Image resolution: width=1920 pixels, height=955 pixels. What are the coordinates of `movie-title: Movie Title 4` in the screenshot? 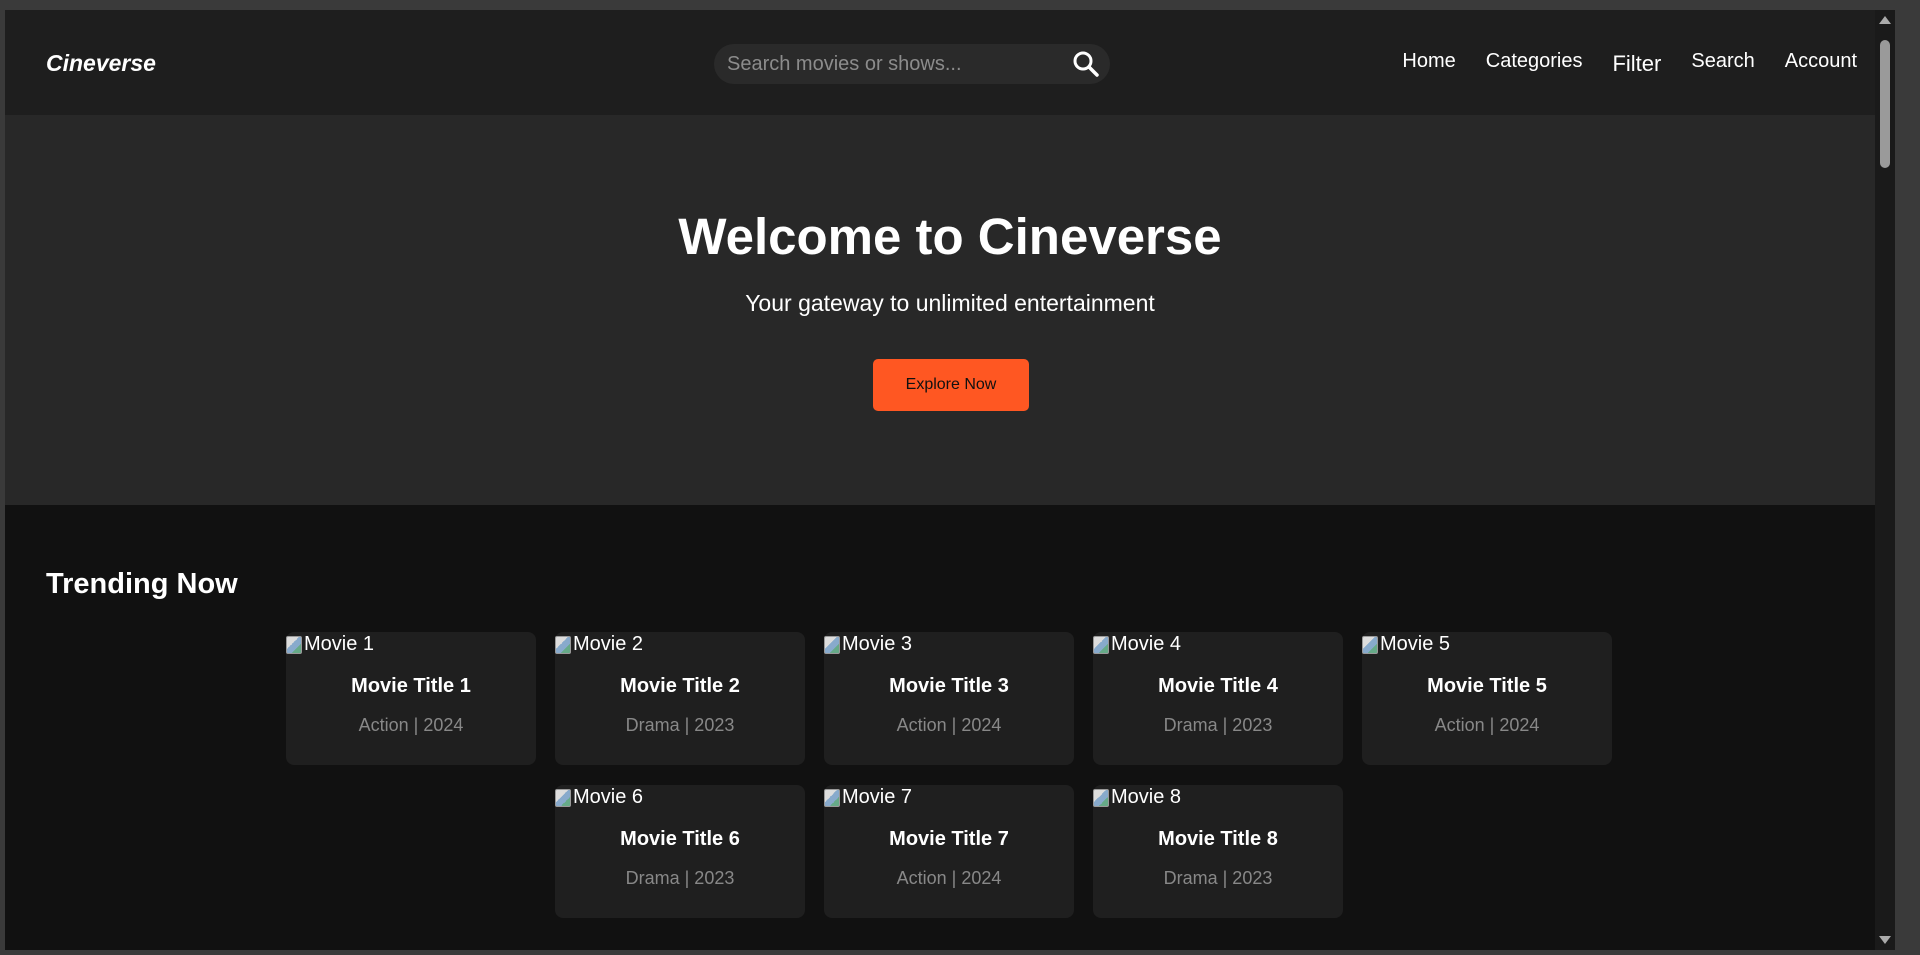 It's located at (1218, 686).